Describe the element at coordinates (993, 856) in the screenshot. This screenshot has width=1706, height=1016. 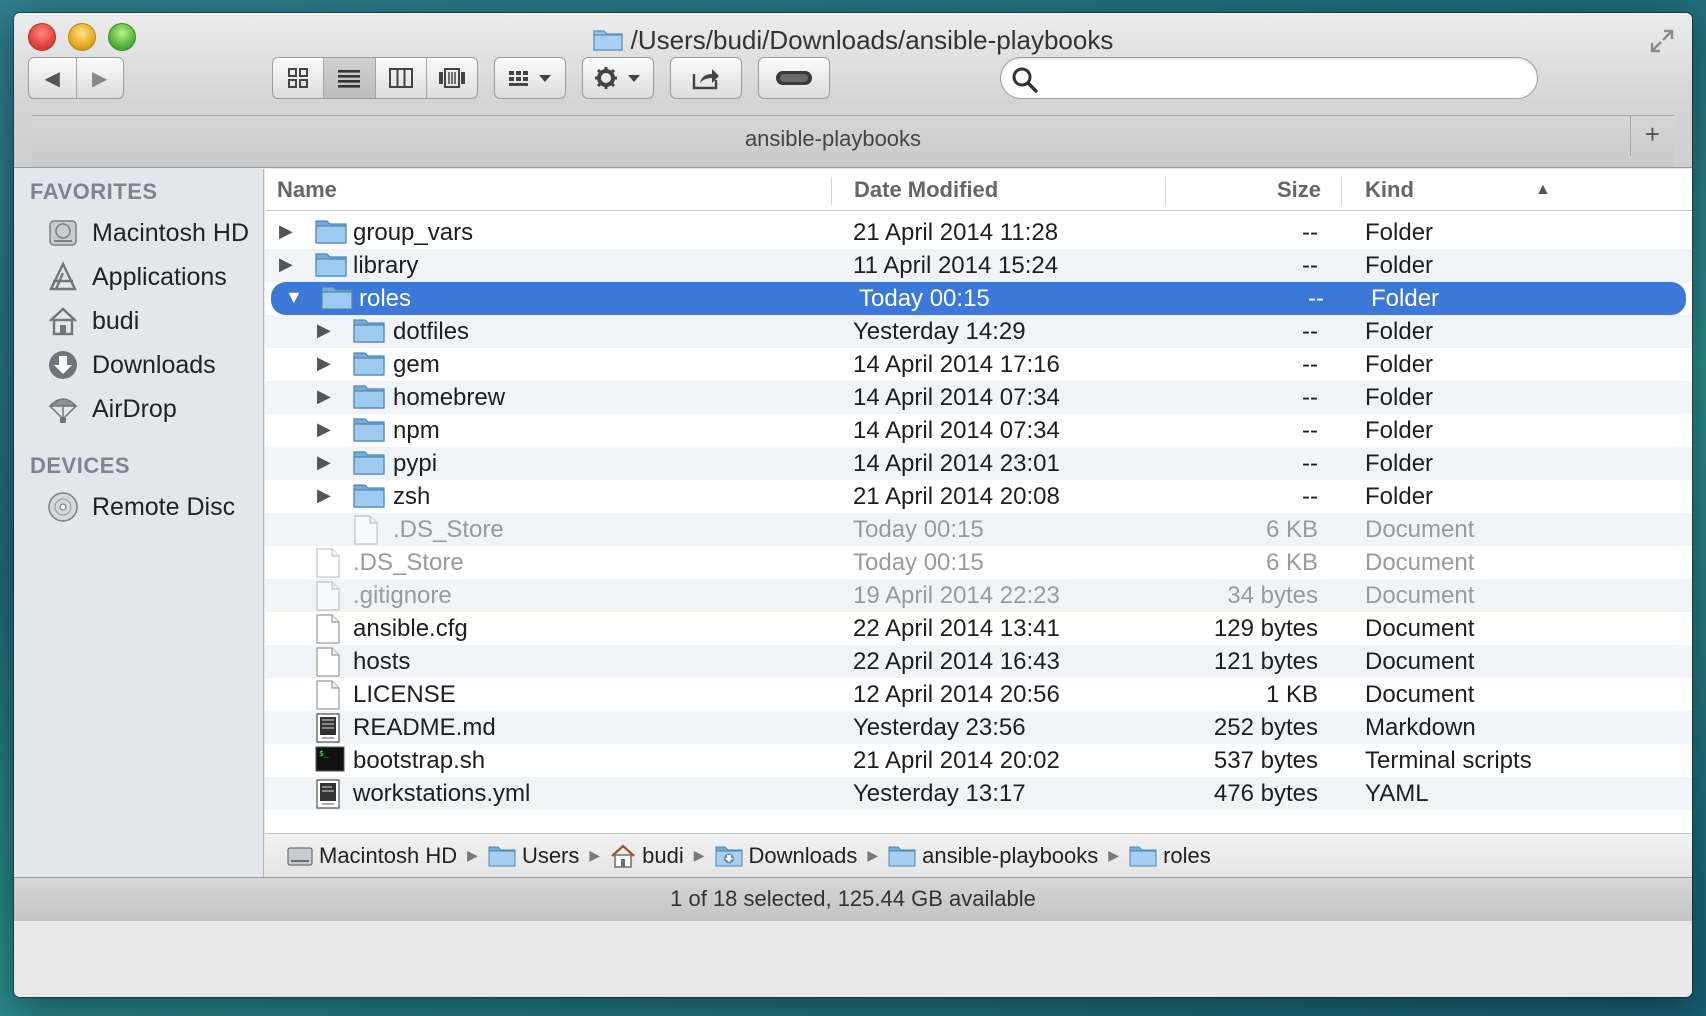
I see `path-item-ansible-playbooks: ansible-playbooks` at that location.